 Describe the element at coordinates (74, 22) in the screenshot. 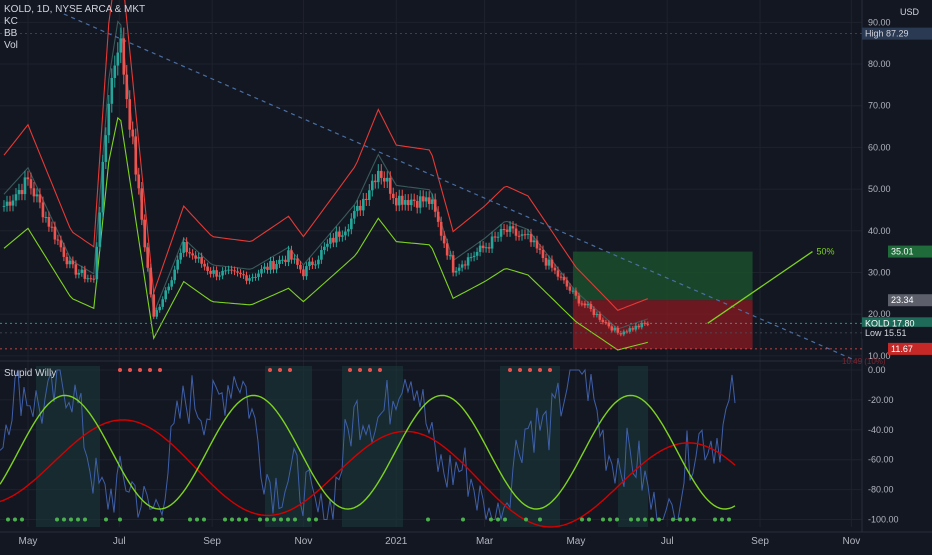

I see `indicator-kc: KC` at that location.